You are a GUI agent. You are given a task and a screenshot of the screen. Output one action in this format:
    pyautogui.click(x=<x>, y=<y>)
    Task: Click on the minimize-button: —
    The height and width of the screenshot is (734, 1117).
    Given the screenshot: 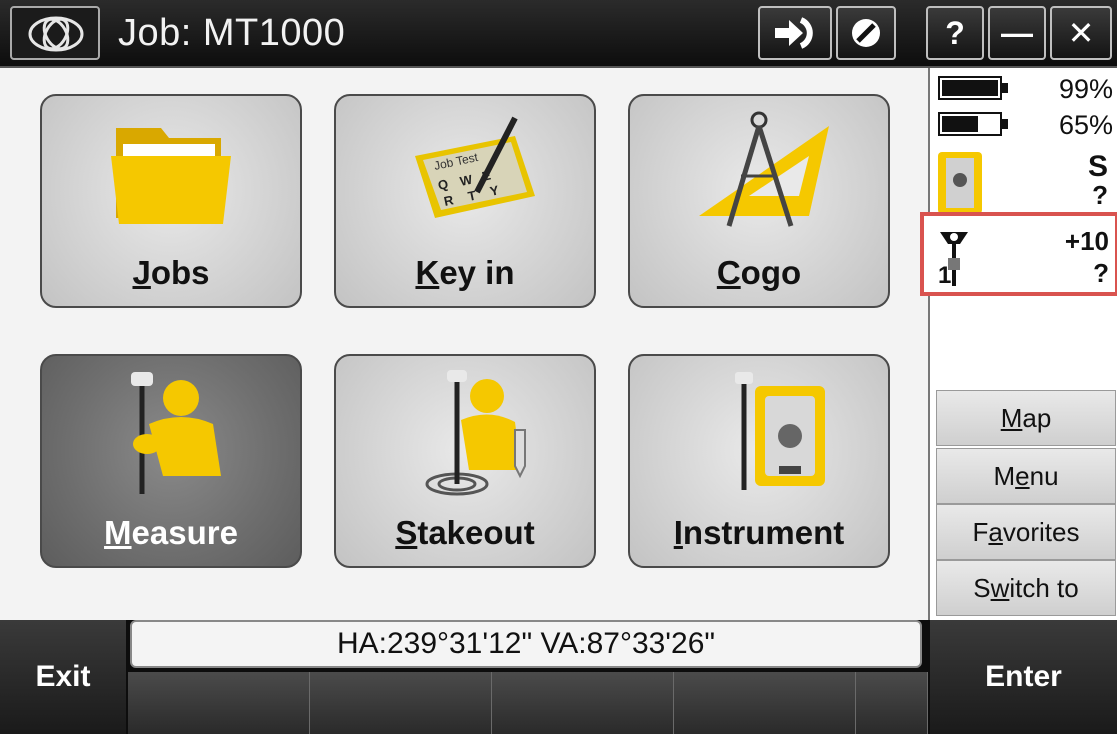 What is the action you would take?
    pyautogui.click(x=1017, y=33)
    